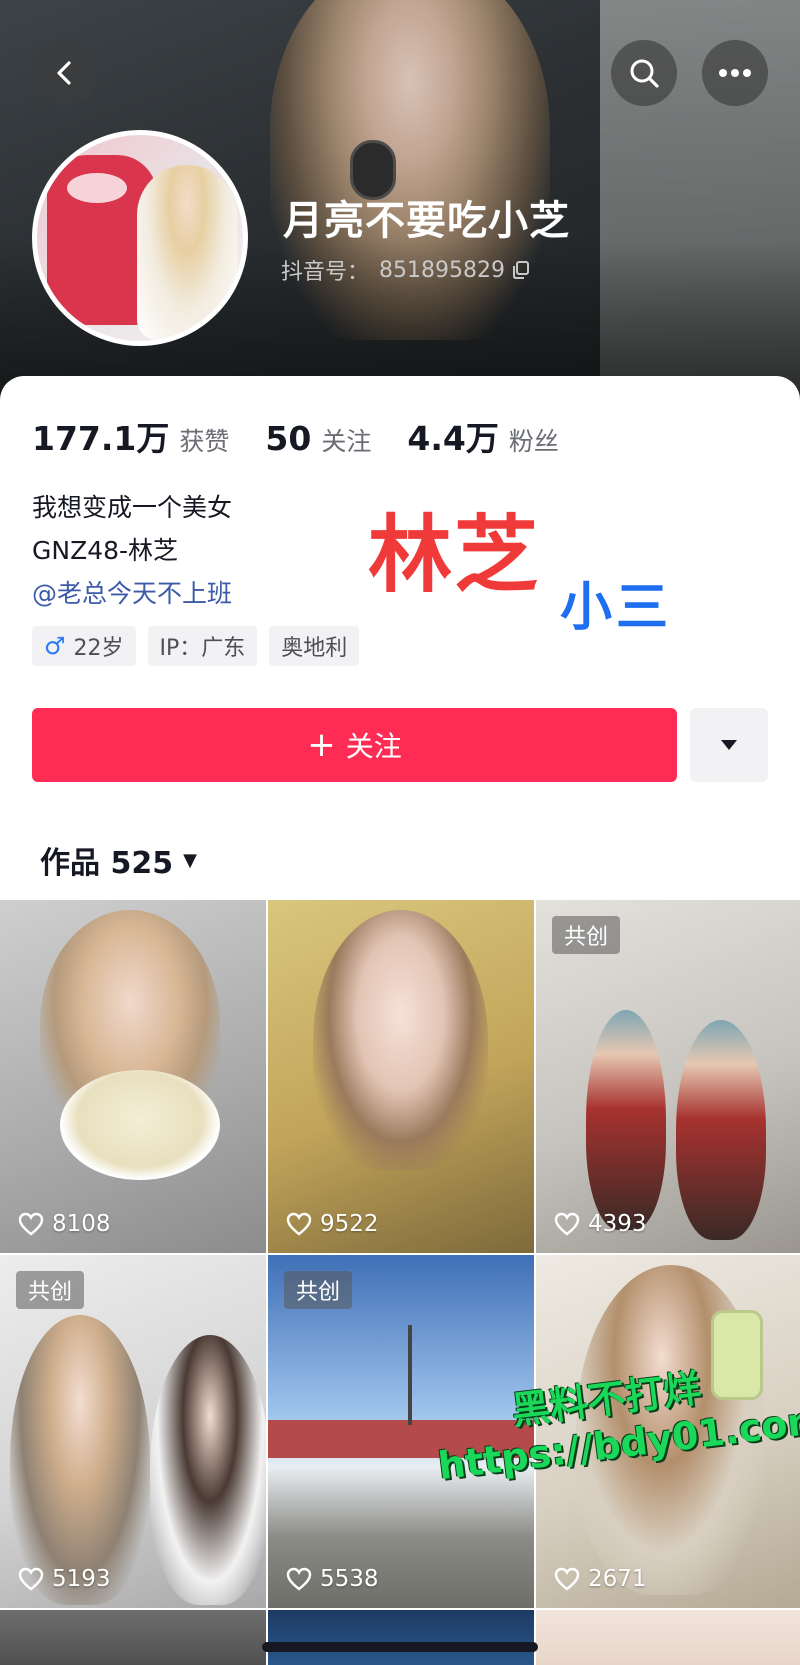 The width and height of the screenshot is (800, 1665). Describe the element at coordinates (314, 646) in the screenshot. I see `tag-location: 奥地利` at that location.